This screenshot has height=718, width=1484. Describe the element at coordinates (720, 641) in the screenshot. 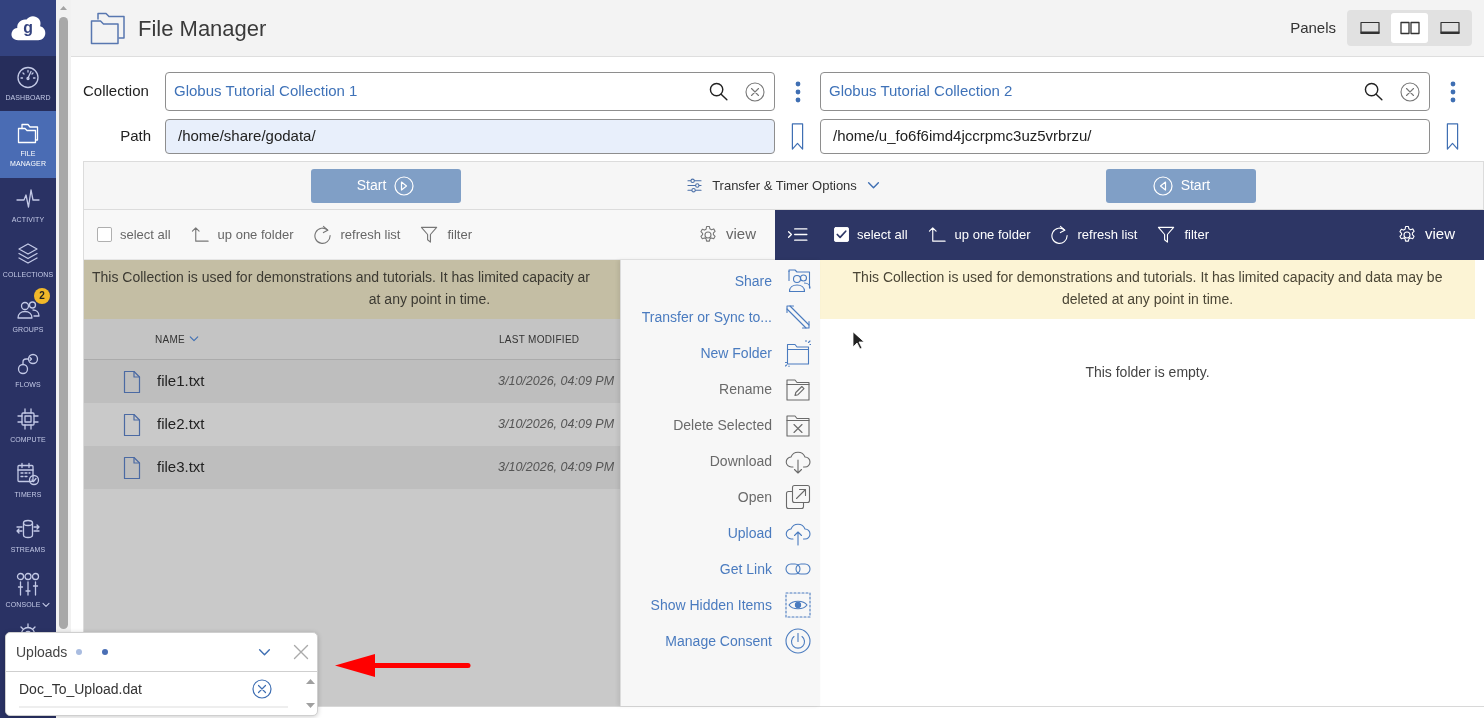

I see `menu-item: Manage Consent` at that location.